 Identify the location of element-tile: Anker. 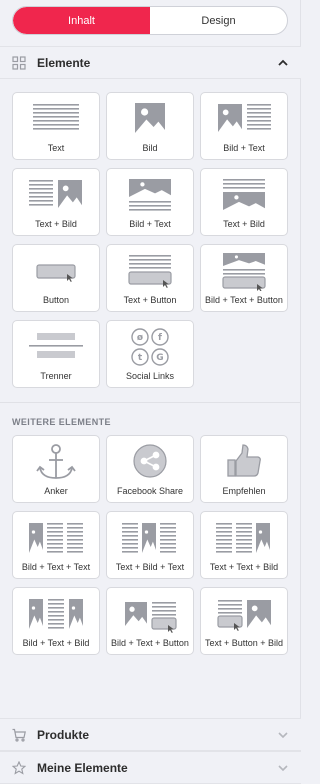
(56, 469).